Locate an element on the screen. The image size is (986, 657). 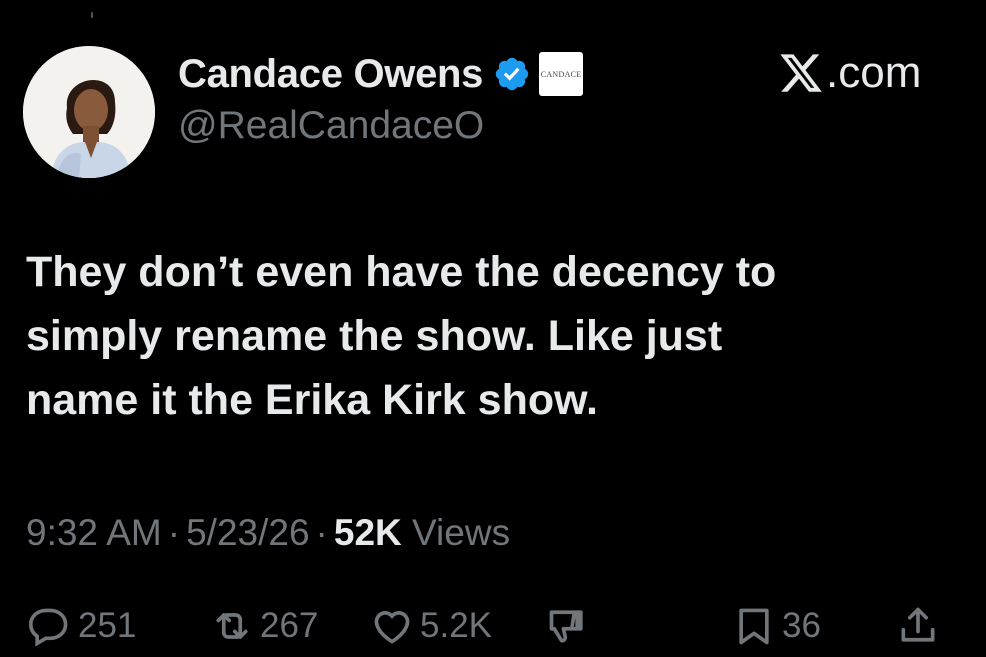
x-brand: .com is located at coordinates (849, 73).